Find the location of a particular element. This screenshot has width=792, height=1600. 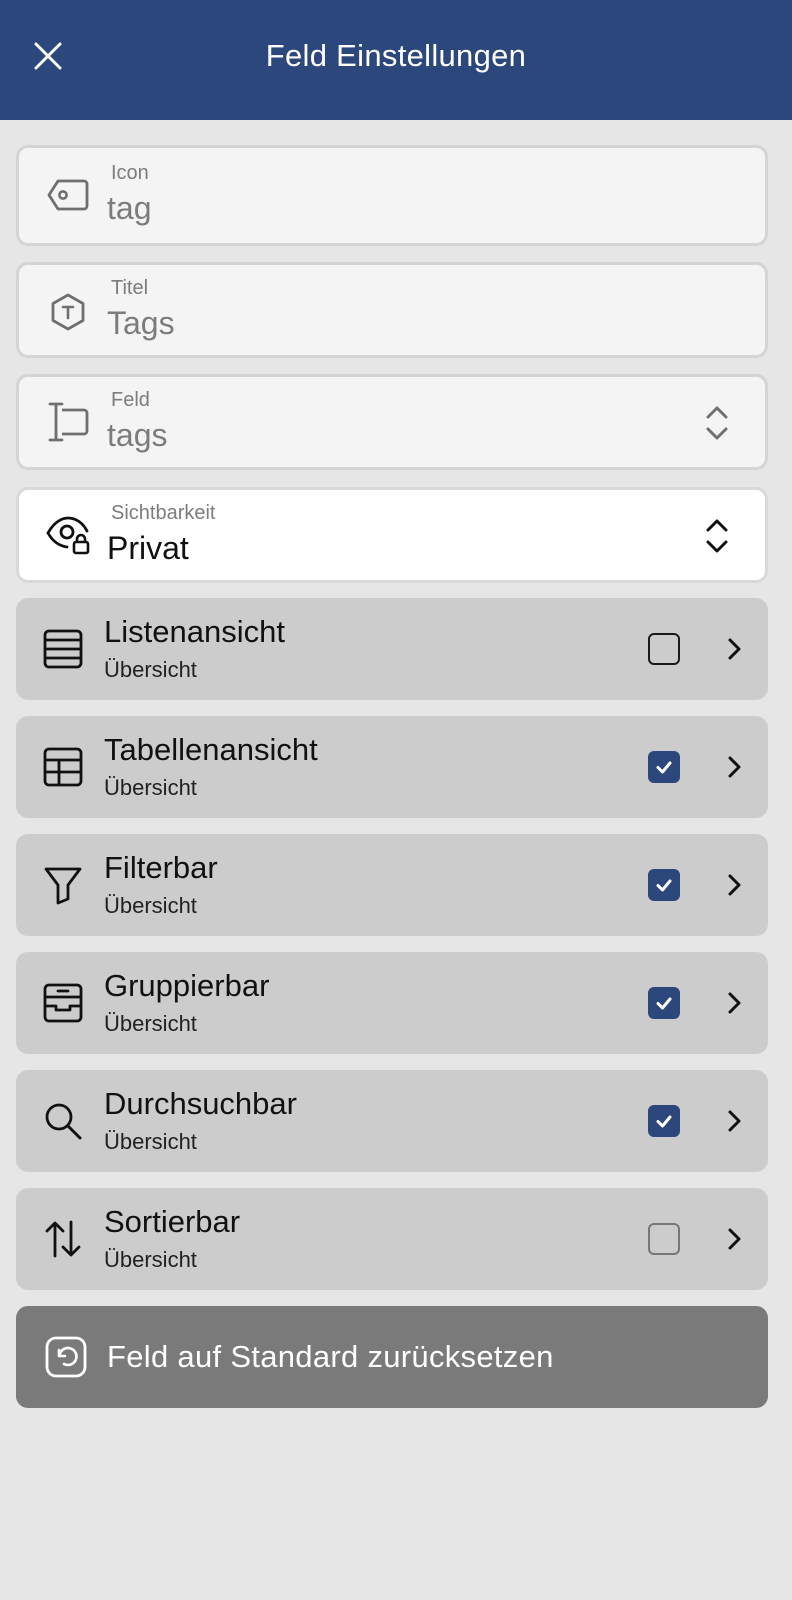

icon-field-value: tag is located at coordinates (129, 208).